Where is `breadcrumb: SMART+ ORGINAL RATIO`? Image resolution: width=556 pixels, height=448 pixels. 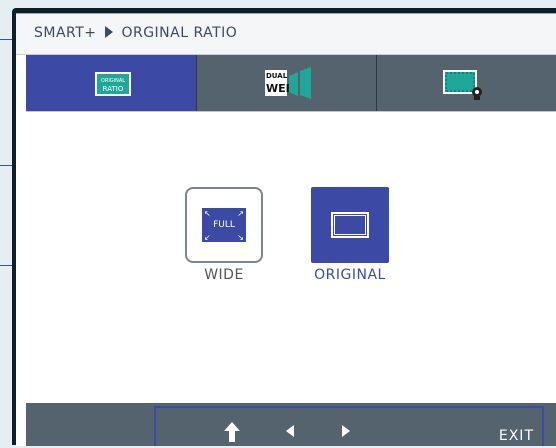
breadcrumb: SMART+ ORGINAL RATIO is located at coordinates (135, 33).